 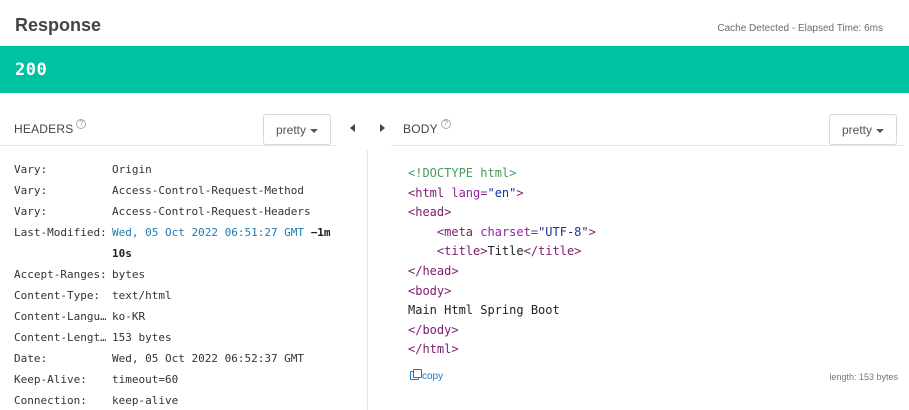 I want to click on code-tag: <title>, so click(x=462, y=251).